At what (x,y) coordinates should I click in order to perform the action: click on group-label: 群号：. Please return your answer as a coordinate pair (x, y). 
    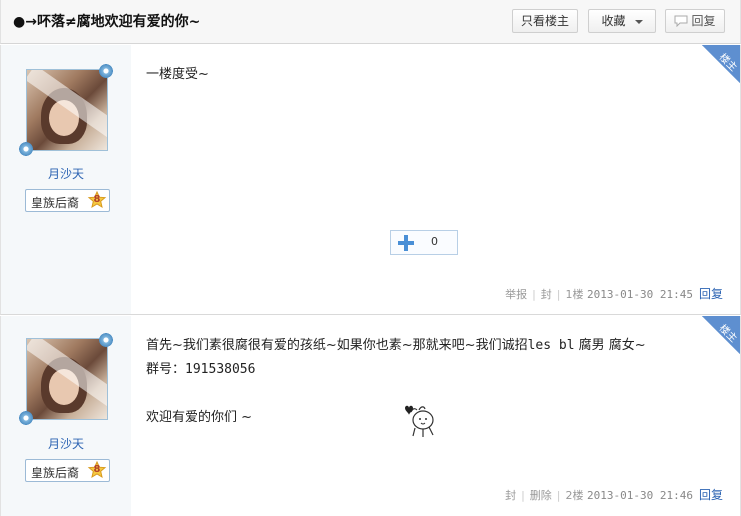
    Looking at the image, I should click on (166, 369).